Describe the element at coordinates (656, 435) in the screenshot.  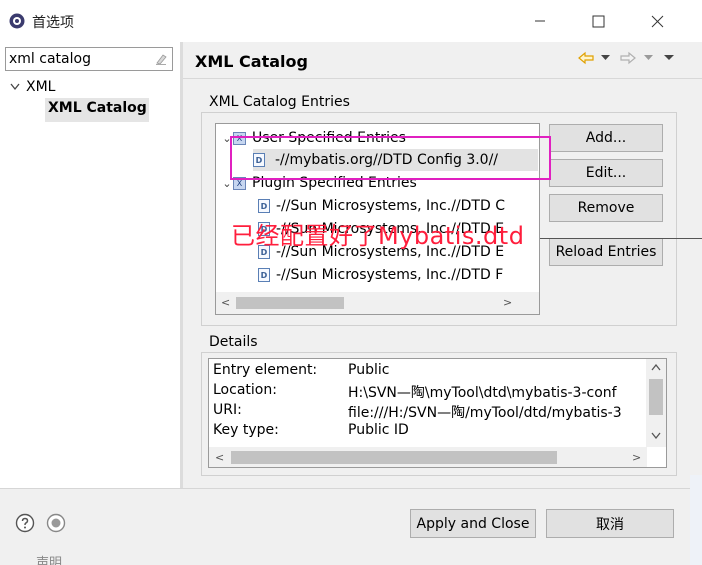
I see `scroll-down-icon` at that location.